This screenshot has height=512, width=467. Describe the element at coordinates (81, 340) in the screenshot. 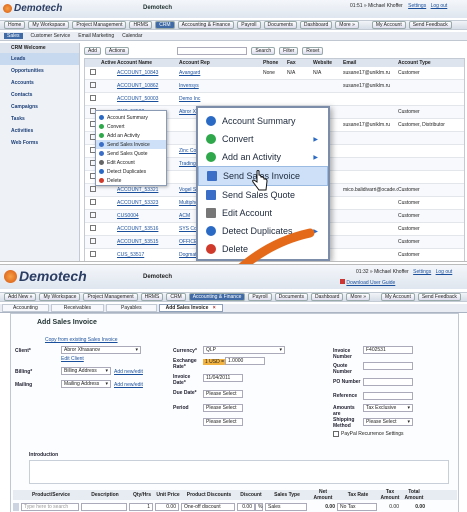

I see `copy-invoice-link: Copy from existing Sales Invoice` at that location.